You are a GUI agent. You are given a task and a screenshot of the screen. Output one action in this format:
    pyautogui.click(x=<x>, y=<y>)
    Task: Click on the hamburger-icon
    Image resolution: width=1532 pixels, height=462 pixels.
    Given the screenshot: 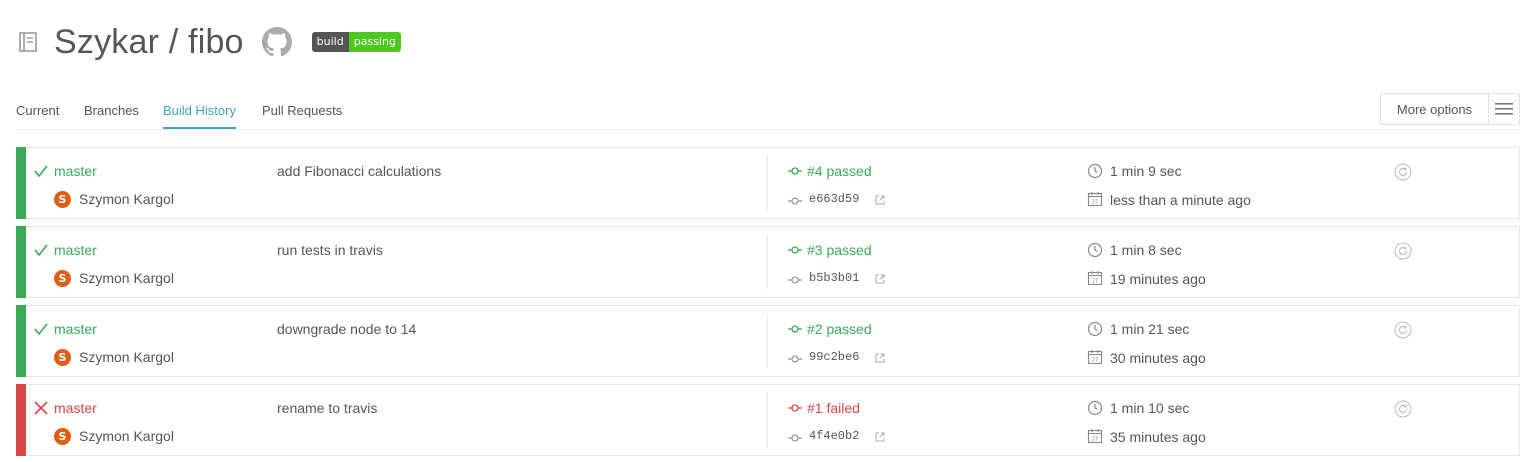 What is the action you would take?
    pyautogui.click(x=1503, y=109)
    